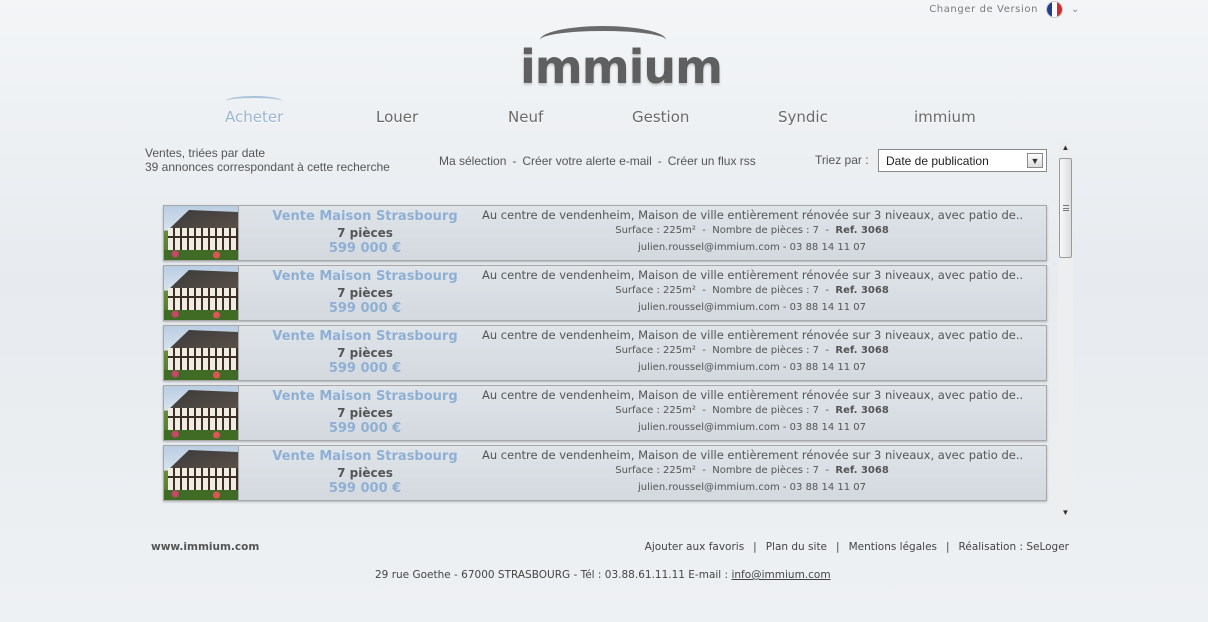  I want to click on flag-stripe-red, so click(1060, 9).